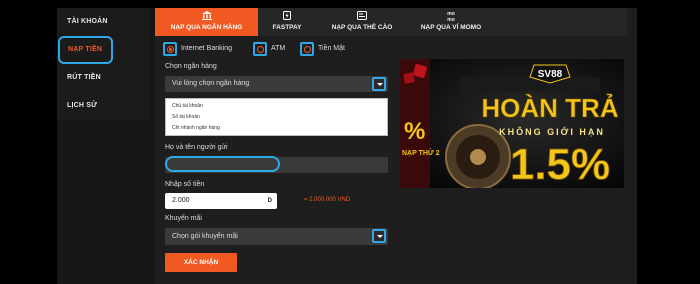 This screenshot has width=700, height=284. I want to click on sender-name-highlight, so click(222, 164).